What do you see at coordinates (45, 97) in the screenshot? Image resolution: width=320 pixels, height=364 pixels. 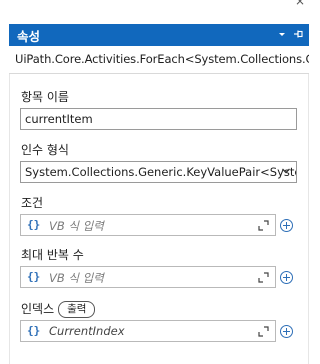 I see `item-name-label: 항목 이름` at bounding box center [45, 97].